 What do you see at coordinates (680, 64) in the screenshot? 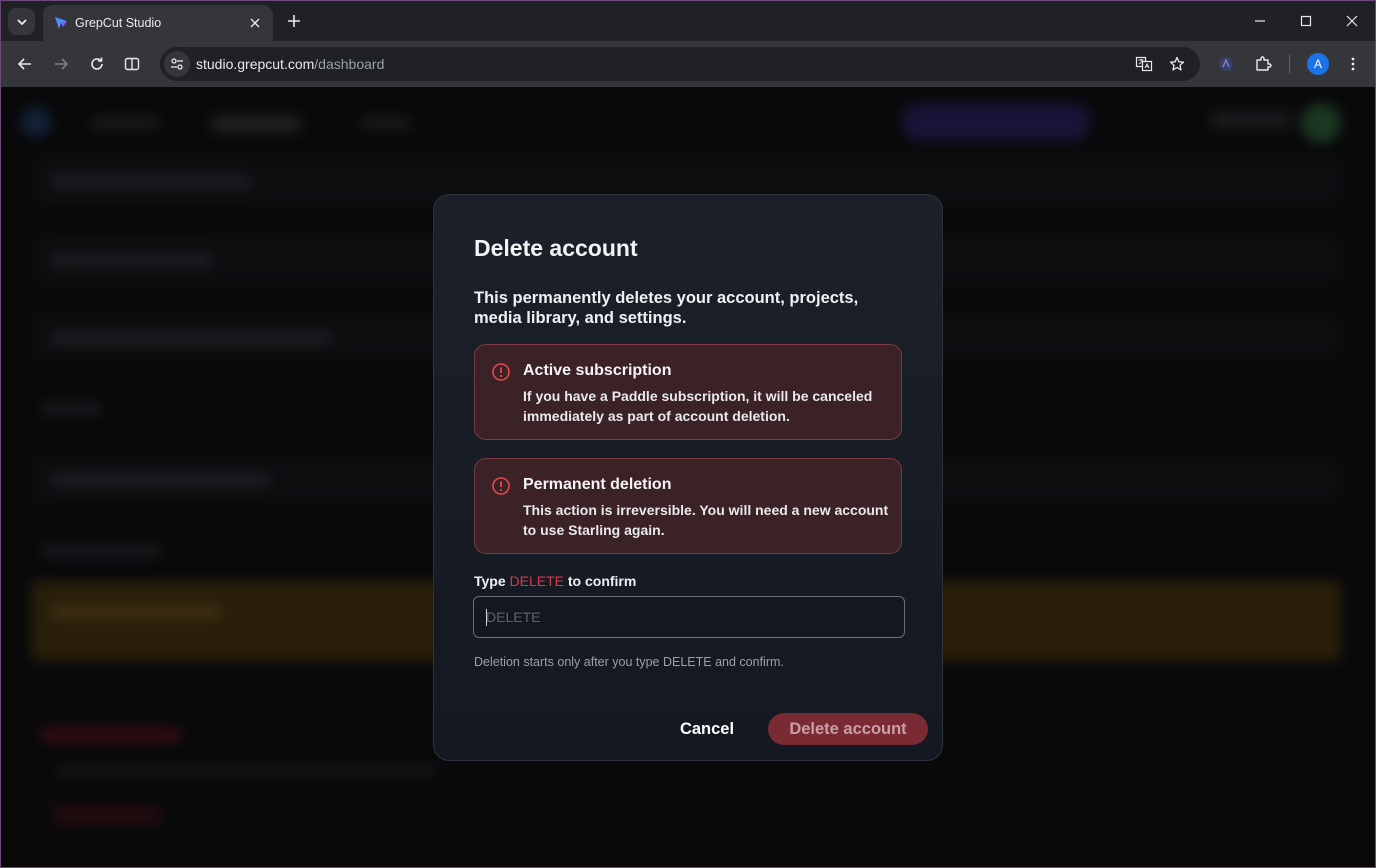
I see `address-bar: studio.grepcut.com/dashboard` at bounding box center [680, 64].